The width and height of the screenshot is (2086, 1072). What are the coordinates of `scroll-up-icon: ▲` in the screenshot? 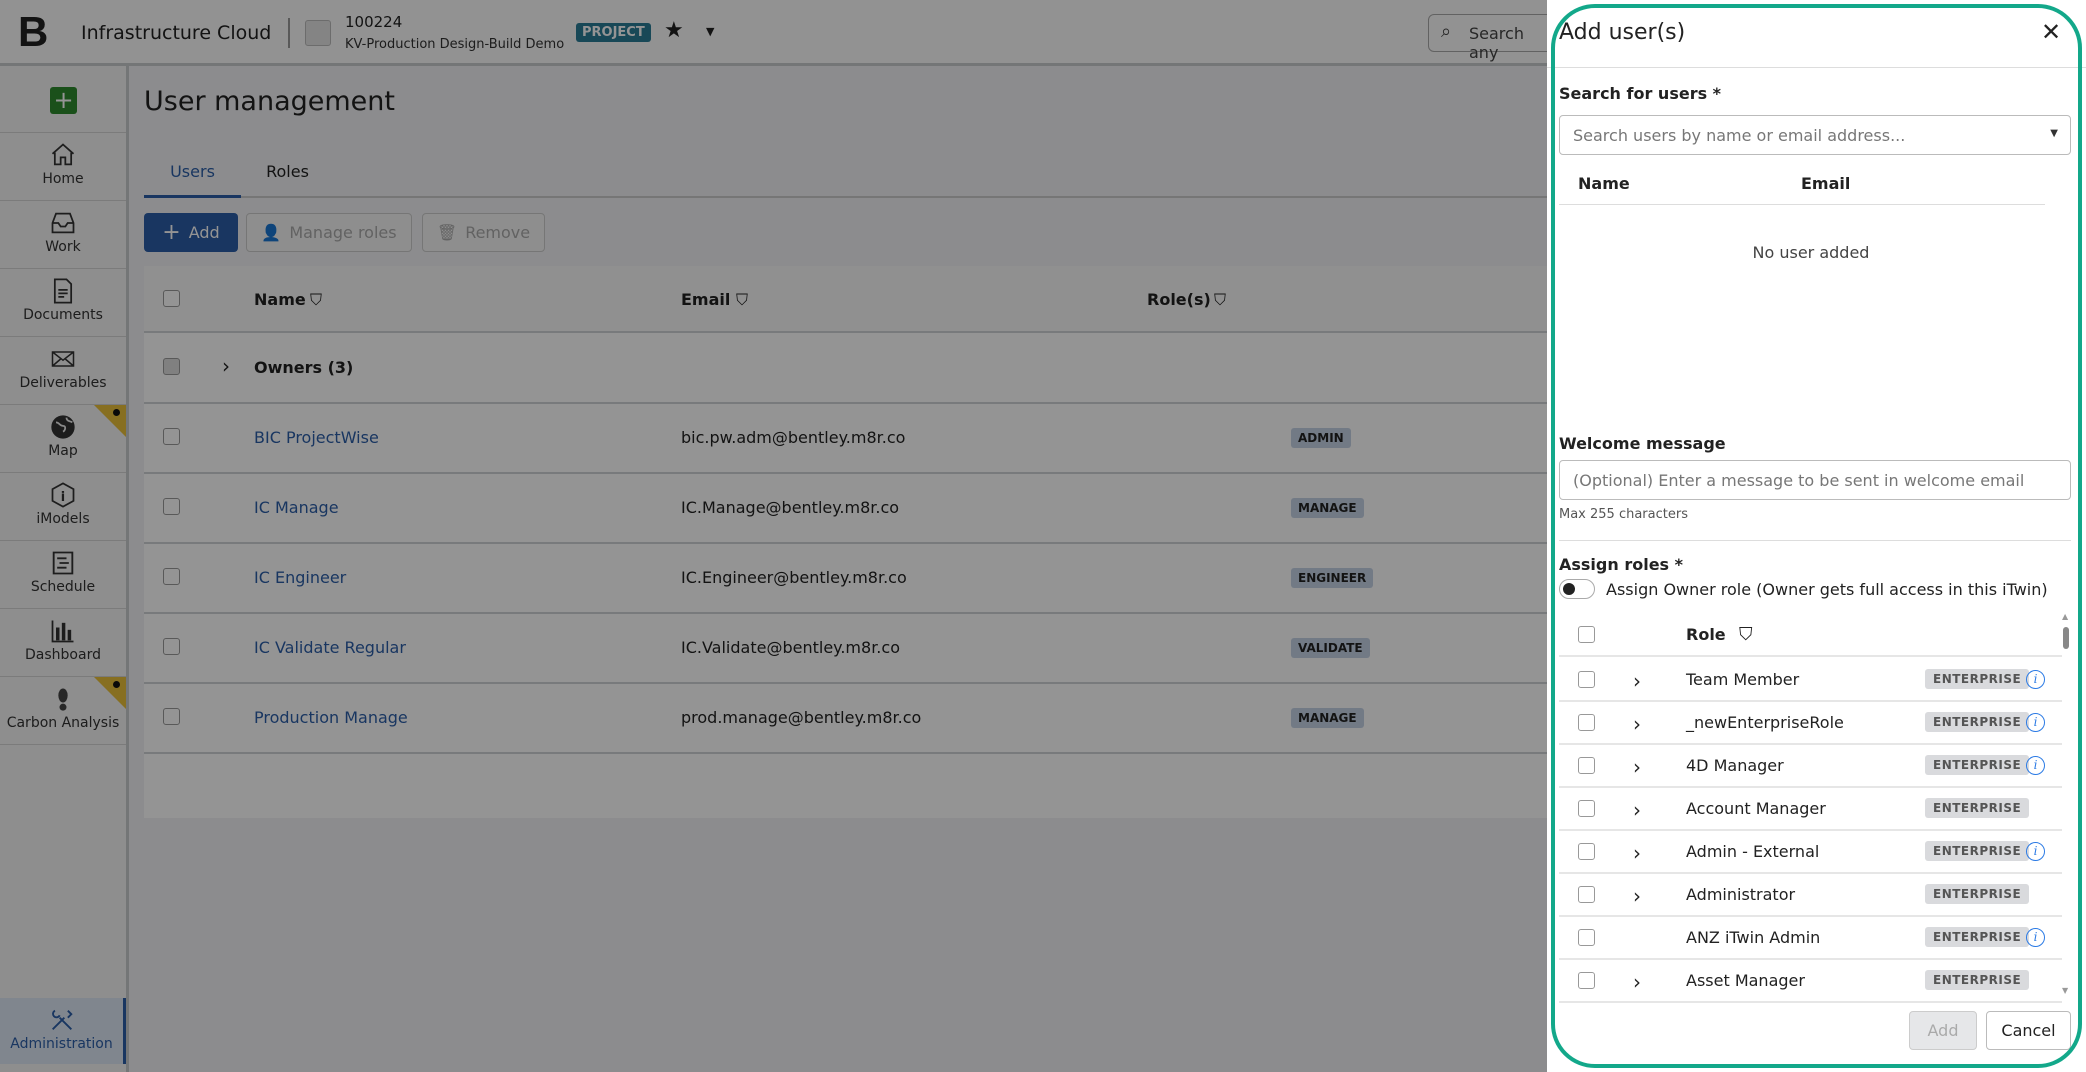 It's located at (2065, 616).